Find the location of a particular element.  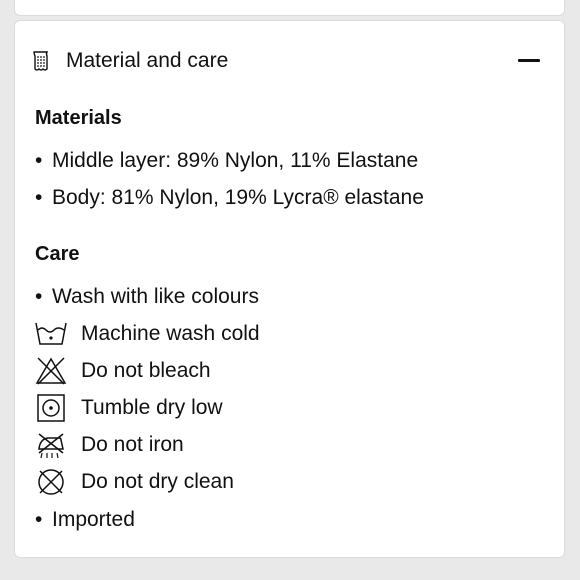

care-instruction-row: Do not iron is located at coordinates (235, 445).